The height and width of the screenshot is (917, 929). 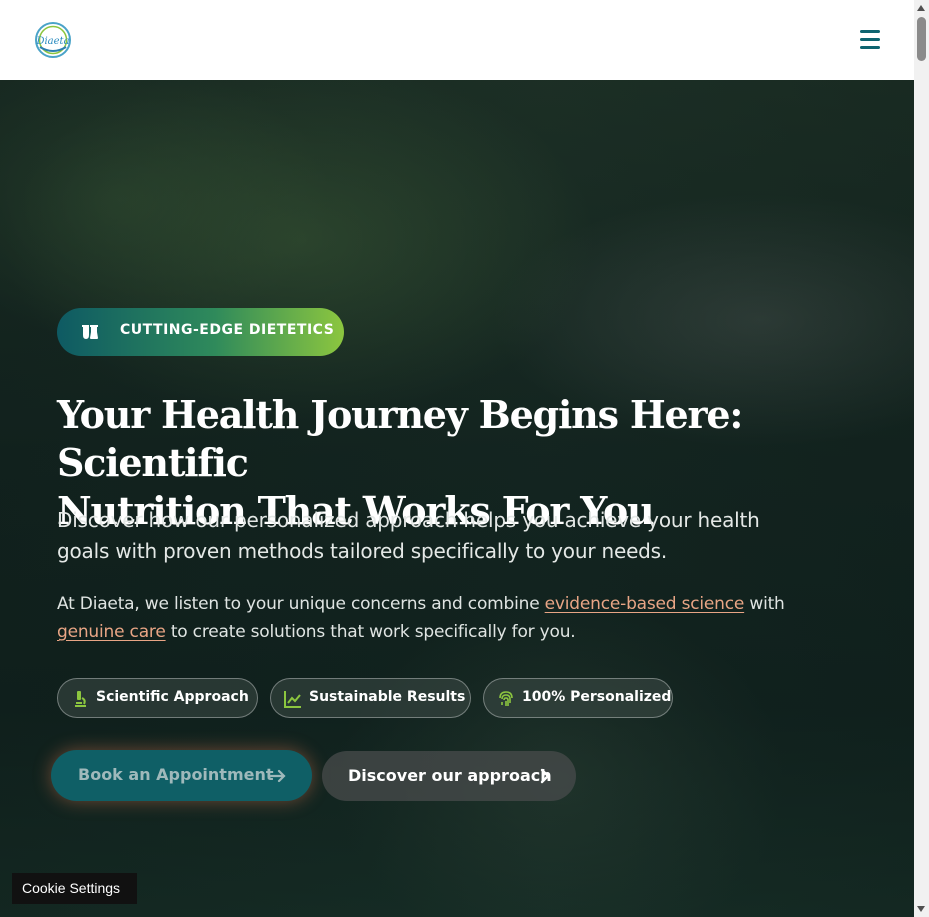 What do you see at coordinates (227, 330) in the screenshot?
I see `badge-label: CUTTING-EDGE DIETETICS` at bounding box center [227, 330].